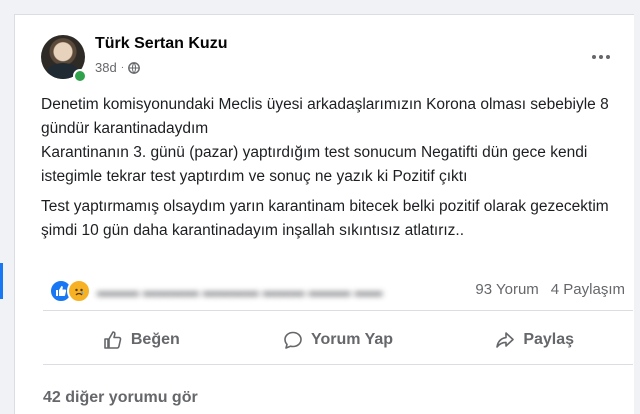 The height and width of the screenshot is (414, 640). Describe the element at coordinates (550, 289) in the screenshot. I see `engagement-counts: 93 Yorum 4 Paylaşım` at that location.